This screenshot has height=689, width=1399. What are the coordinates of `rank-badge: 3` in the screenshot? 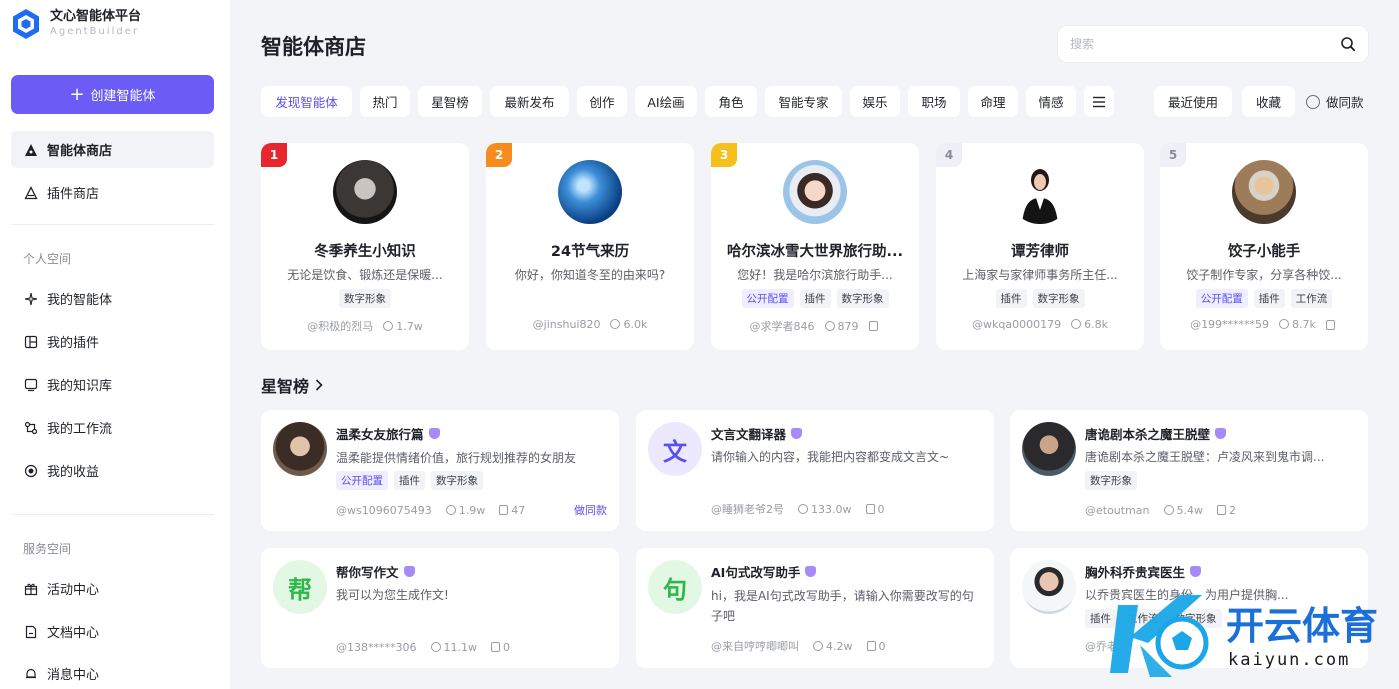 It's located at (724, 155).